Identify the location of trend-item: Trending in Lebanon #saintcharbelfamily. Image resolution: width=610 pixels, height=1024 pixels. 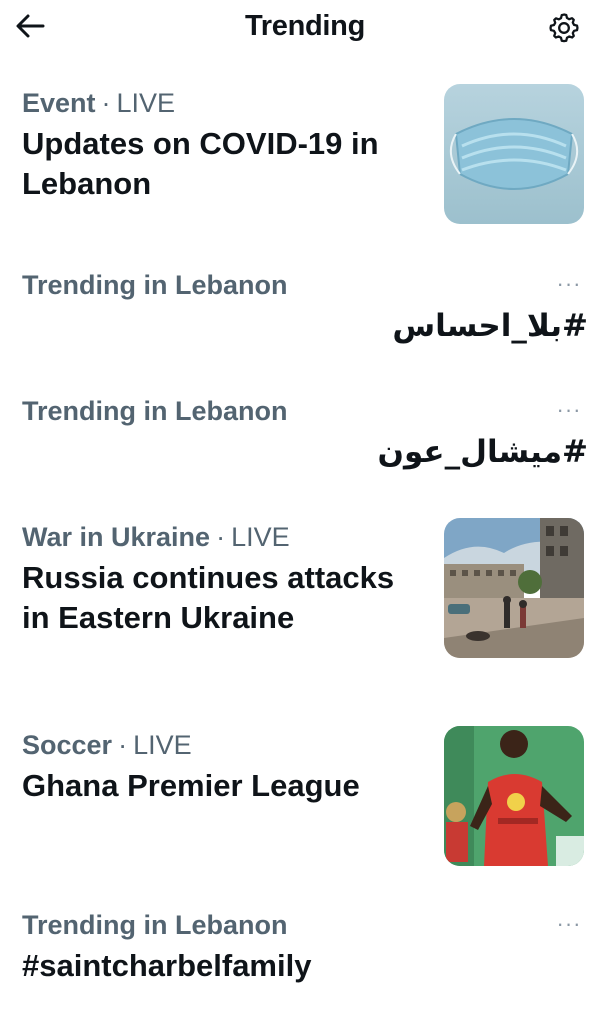
(305, 947).